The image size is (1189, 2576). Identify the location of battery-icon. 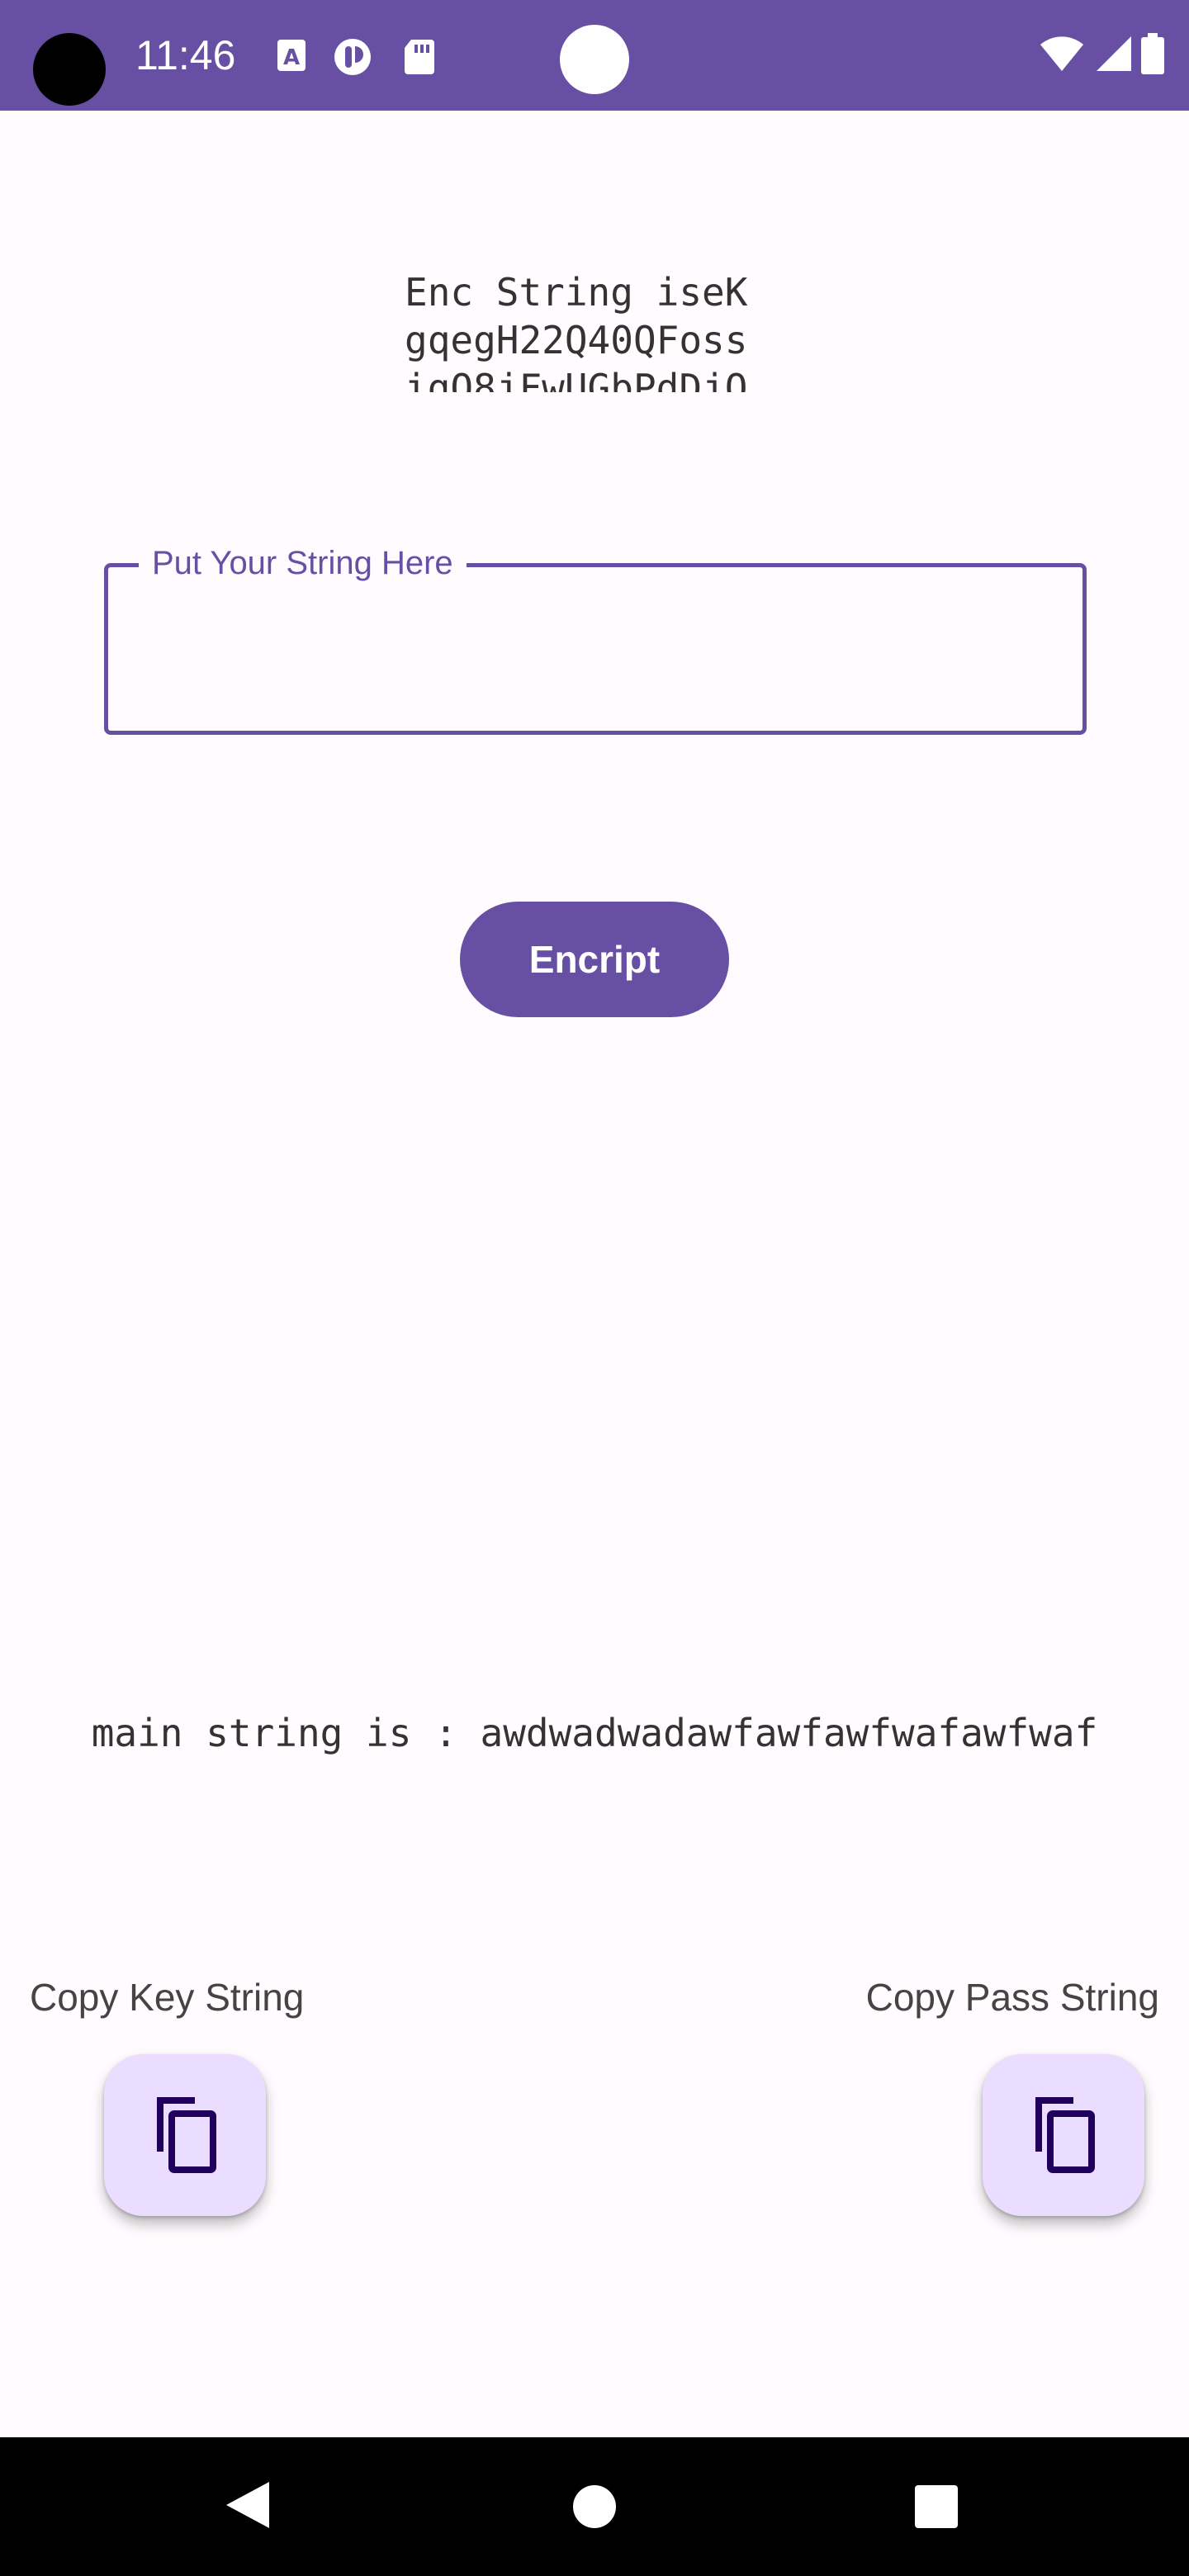
(1152, 55).